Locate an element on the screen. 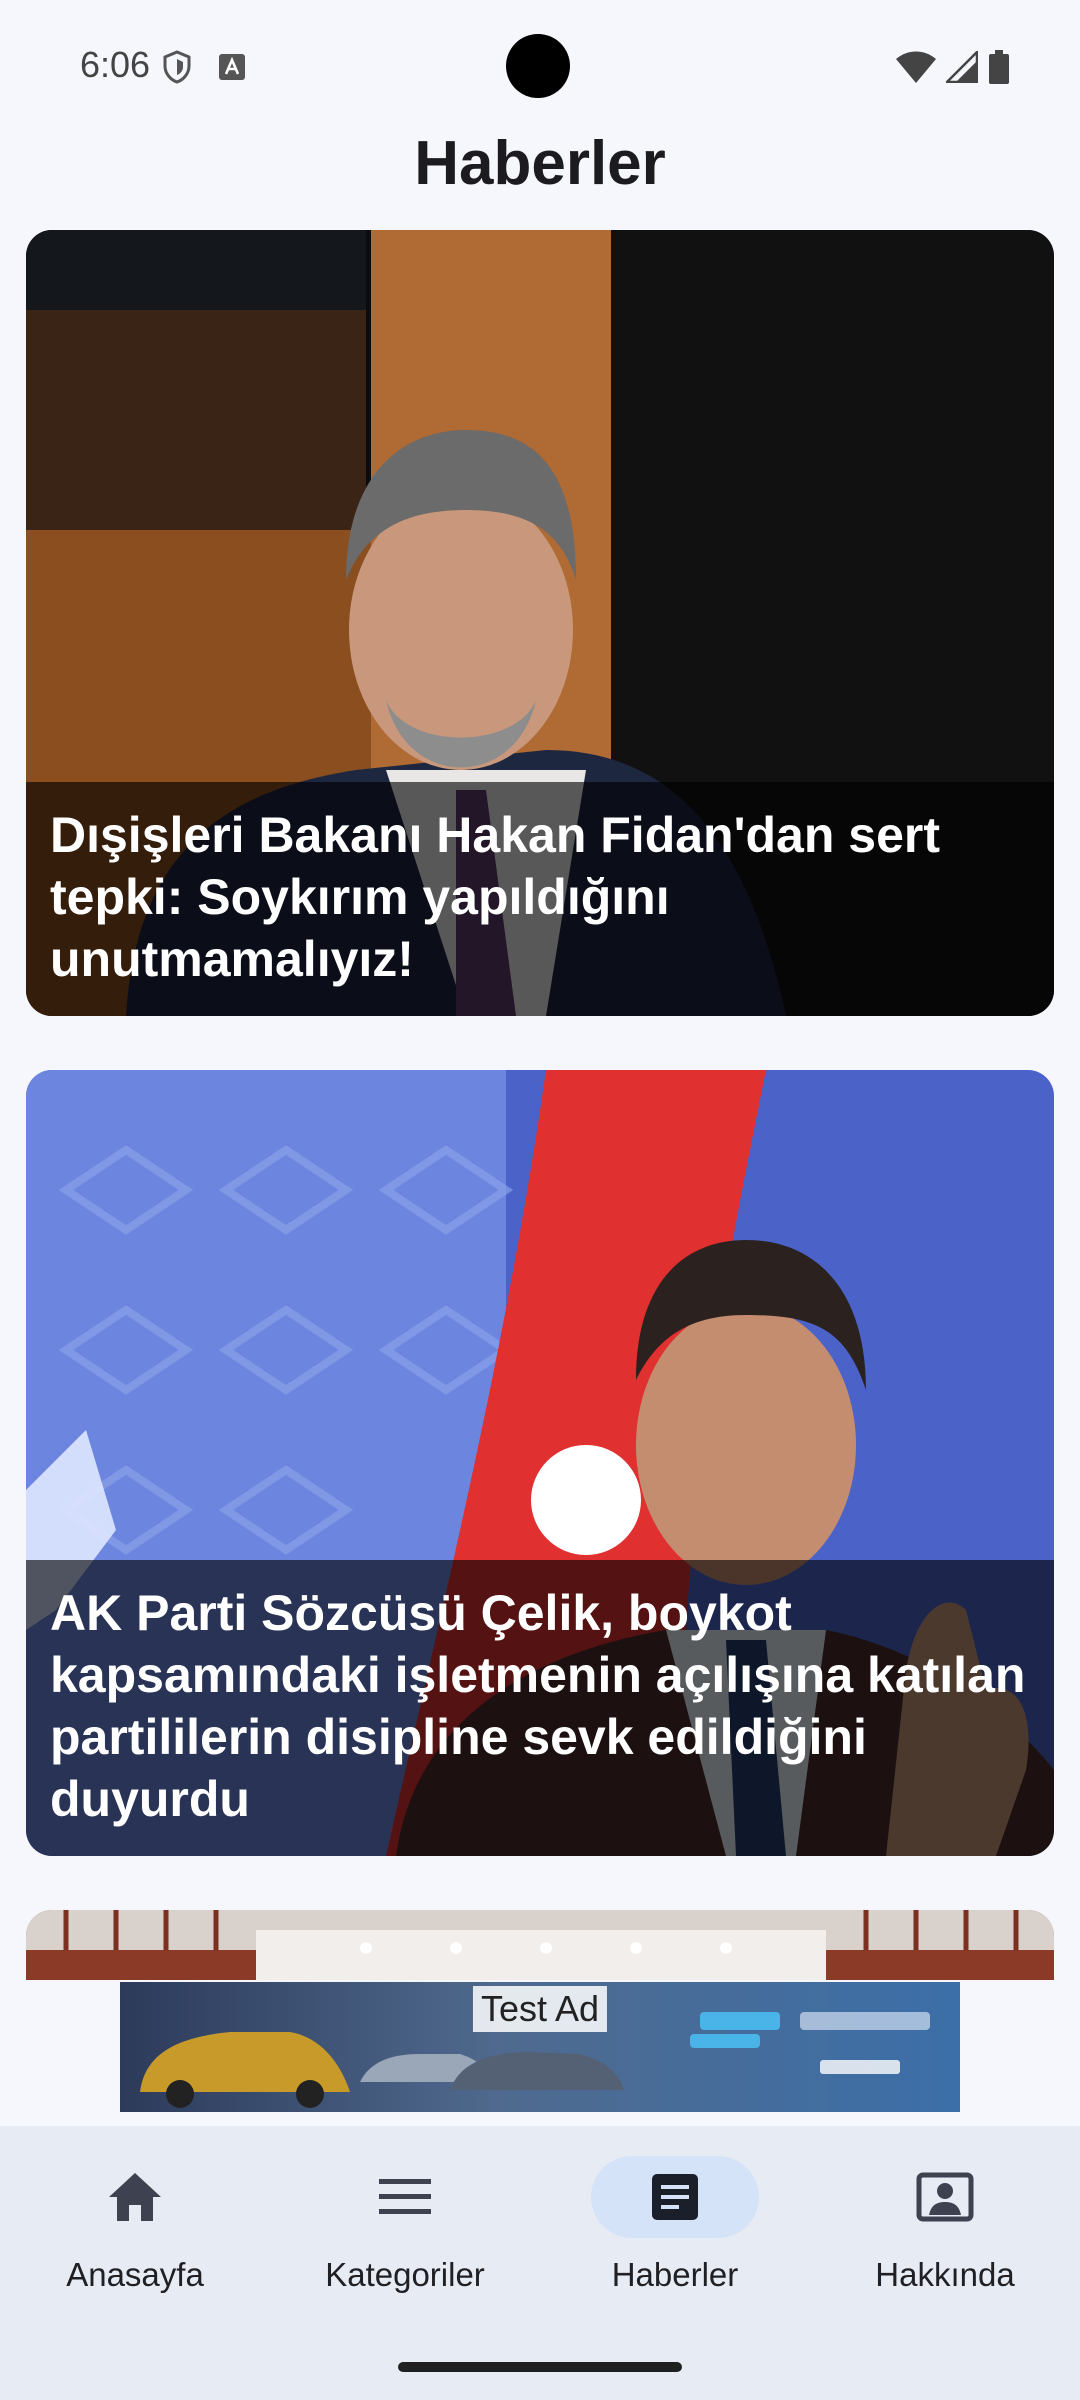 The width and height of the screenshot is (1080, 2400). nav-label: Kategoriler is located at coordinates (405, 2274).